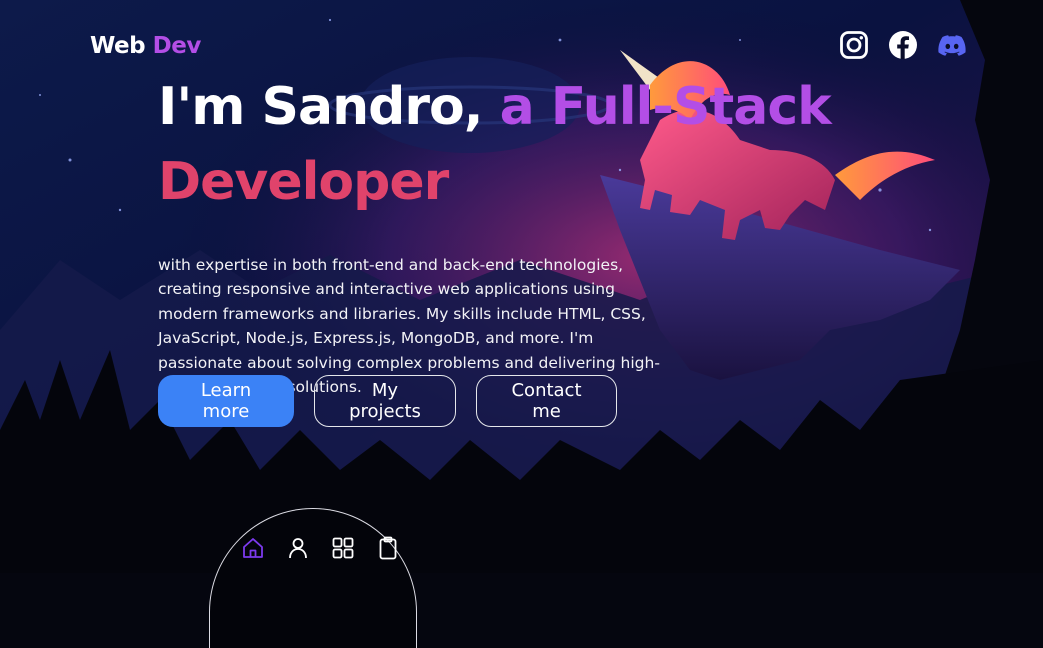 This screenshot has height=648, width=1043. Describe the element at coordinates (385, 401) in the screenshot. I see `my-projects-button: My projects` at that location.